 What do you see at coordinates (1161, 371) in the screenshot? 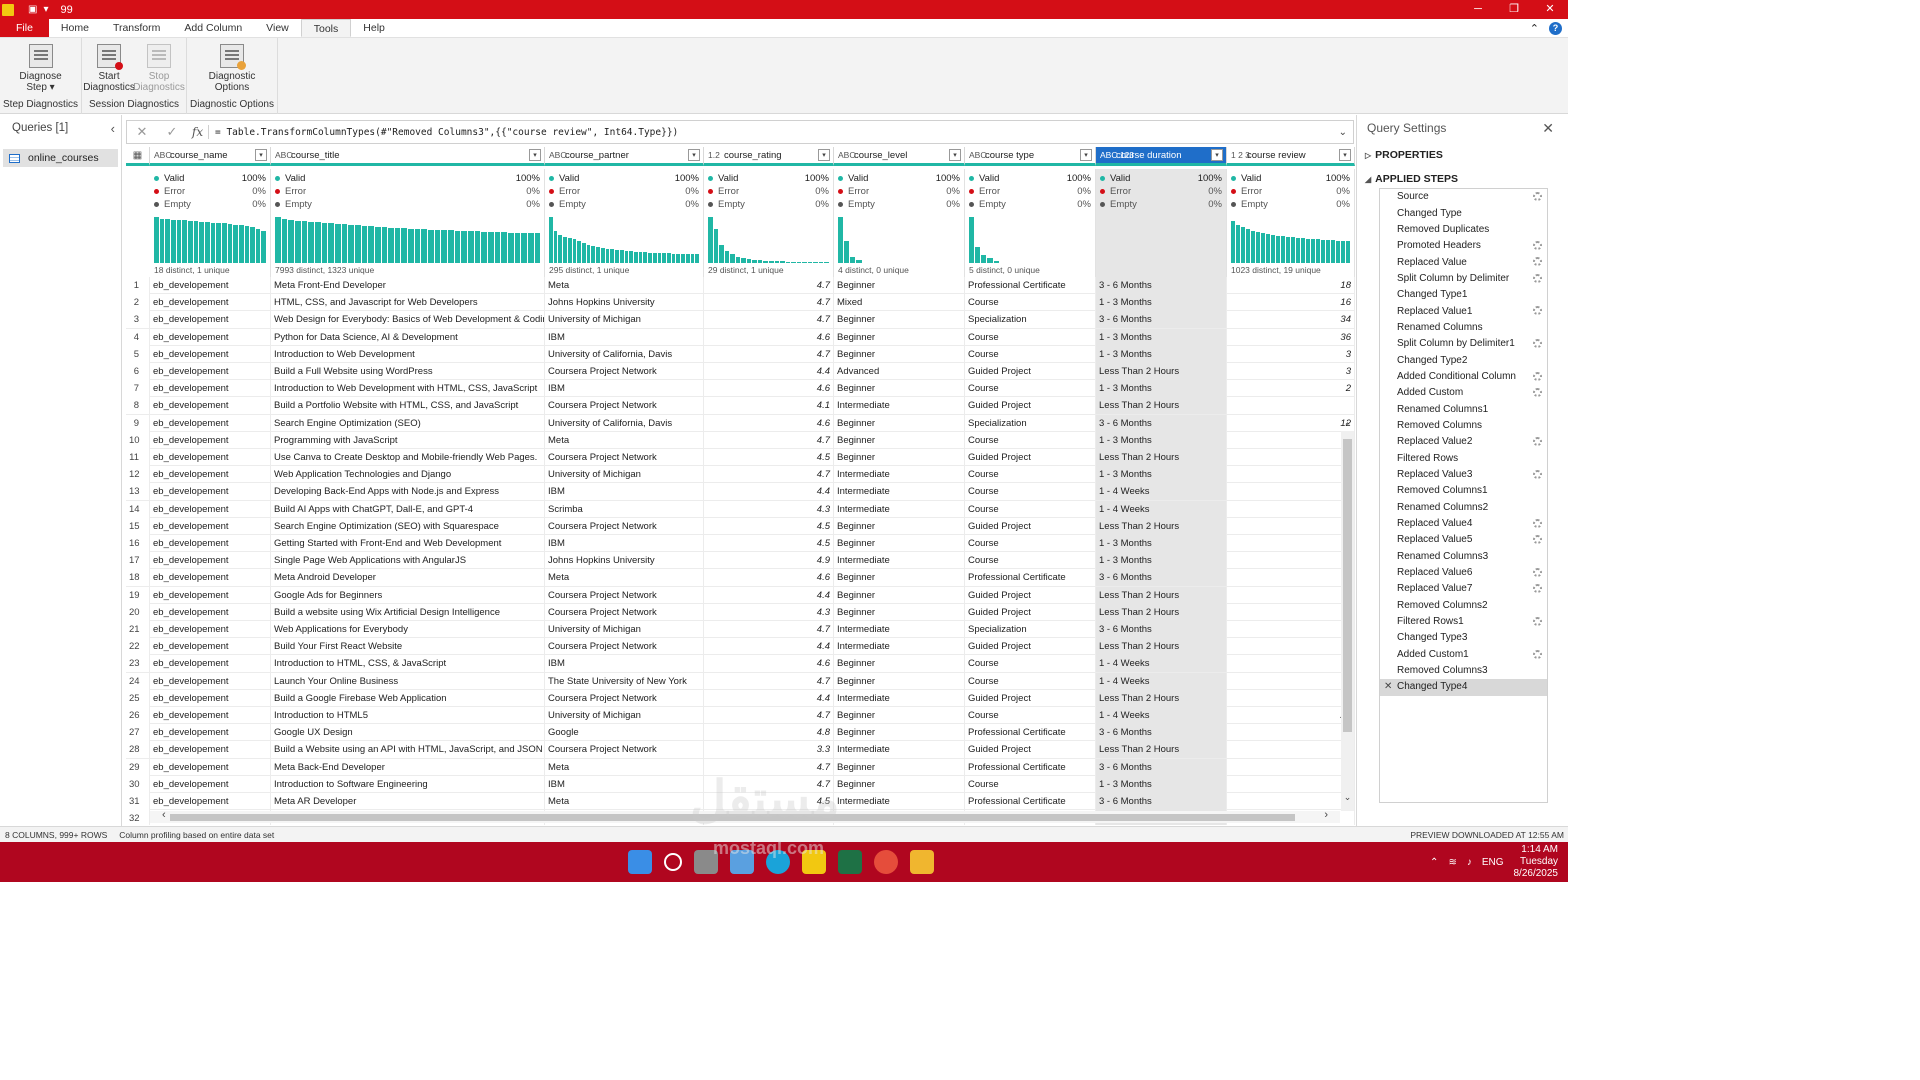
I see `table-cell: Less Than 2 Hours` at bounding box center [1161, 371].